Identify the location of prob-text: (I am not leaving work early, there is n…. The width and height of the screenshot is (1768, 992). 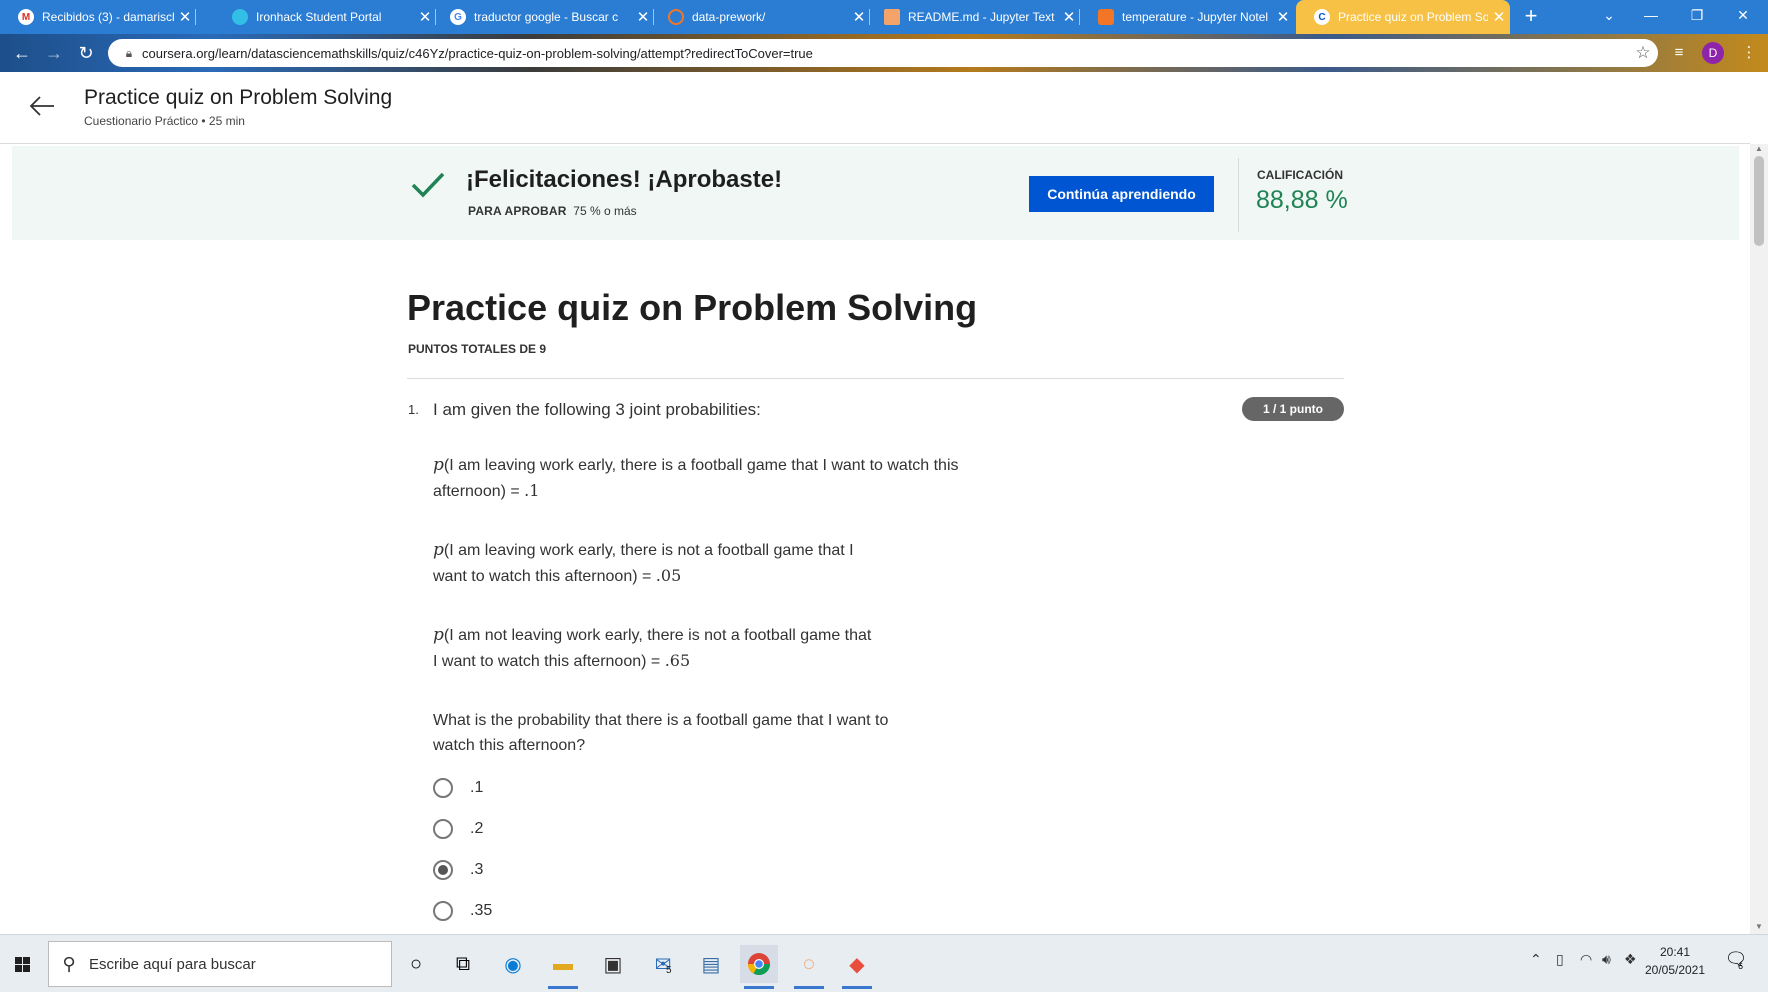
(652, 648).